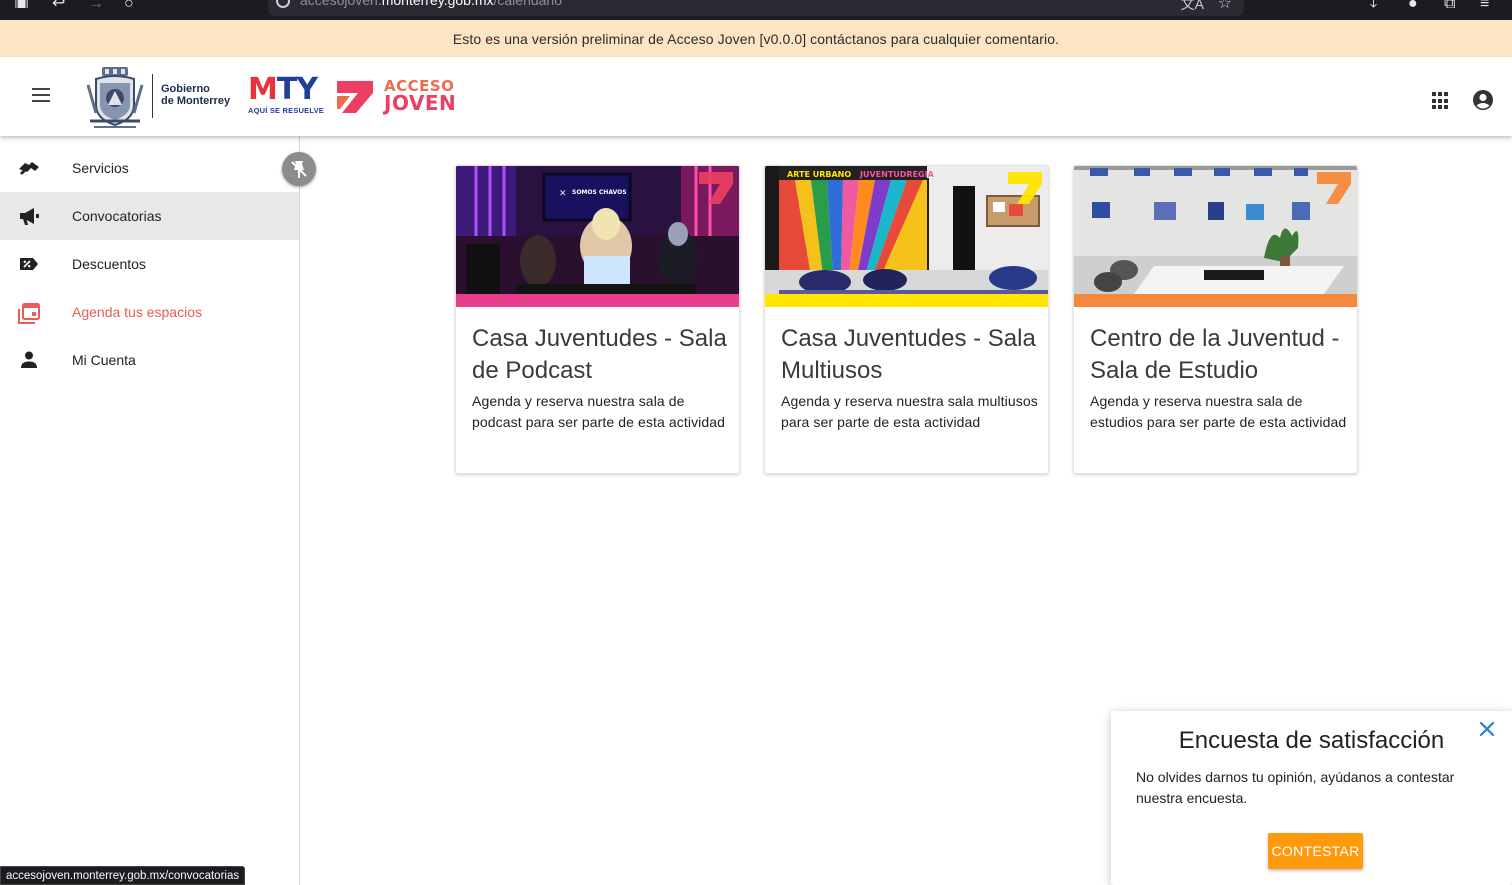 The width and height of the screenshot is (1512, 885). Describe the element at coordinates (1215, 230) in the screenshot. I see `study-room-photo` at that location.